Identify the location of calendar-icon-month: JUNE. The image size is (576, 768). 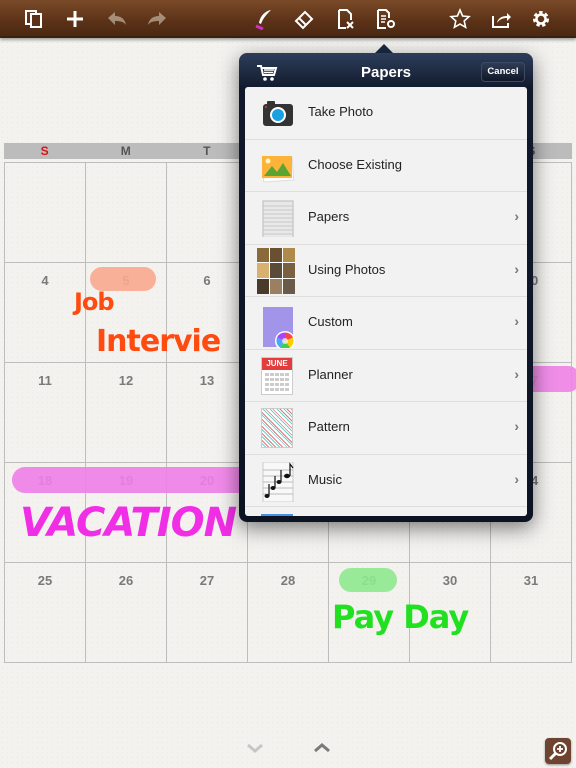
(277, 363).